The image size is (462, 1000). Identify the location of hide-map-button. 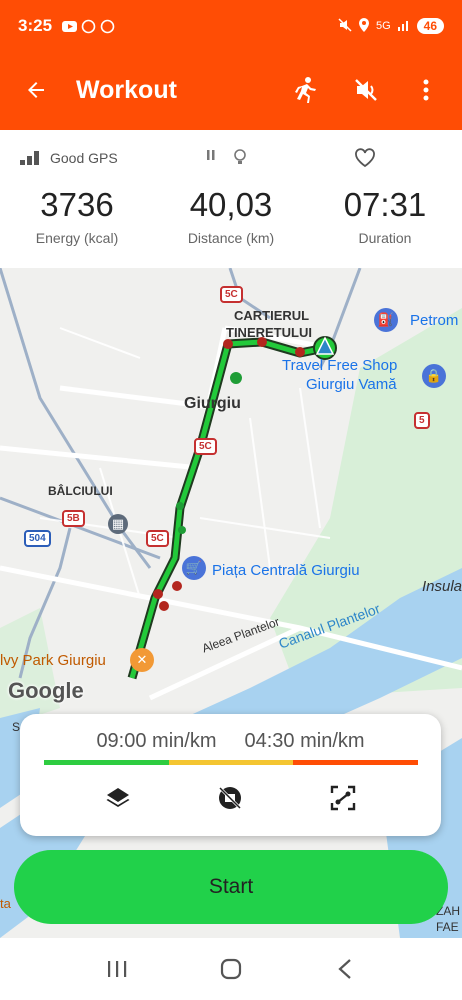
(230, 798).